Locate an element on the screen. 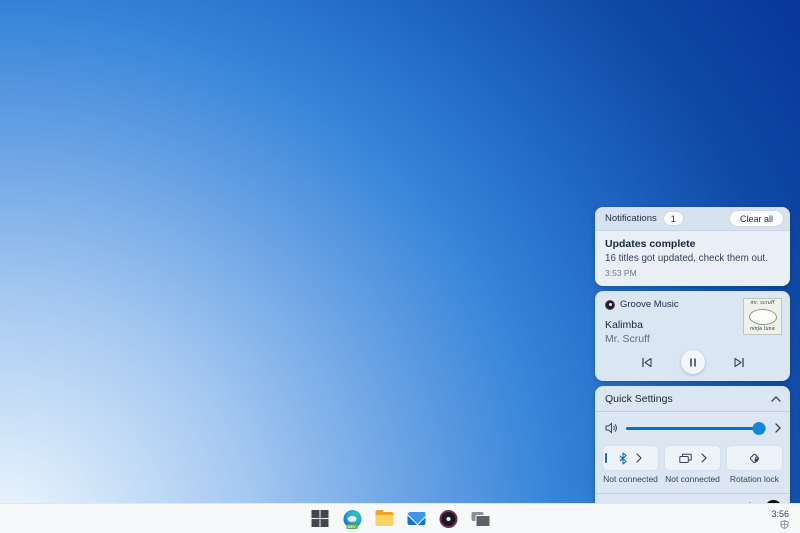  previous-track-button is located at coordinates (647, 362).